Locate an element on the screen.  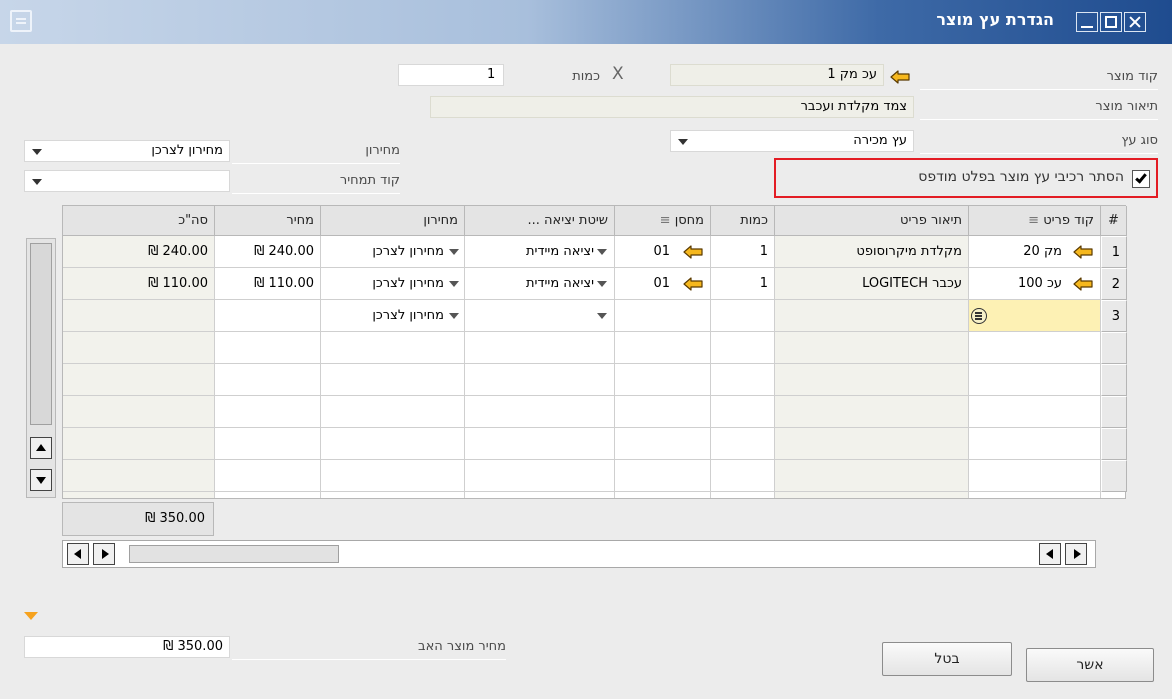
maximize-icon is located at coordinates (1111, 22).